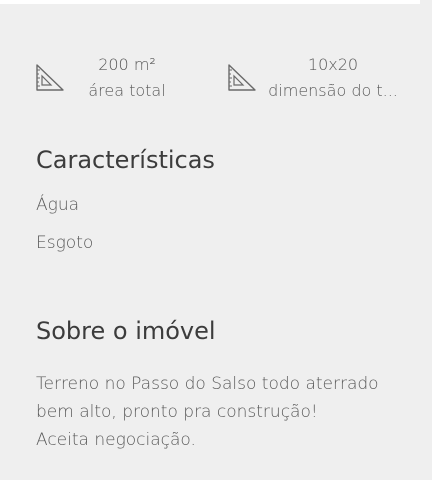 This screenshot has height=480, width=432. I want to click on characteristic-item-water: Água, so click(58, 205).